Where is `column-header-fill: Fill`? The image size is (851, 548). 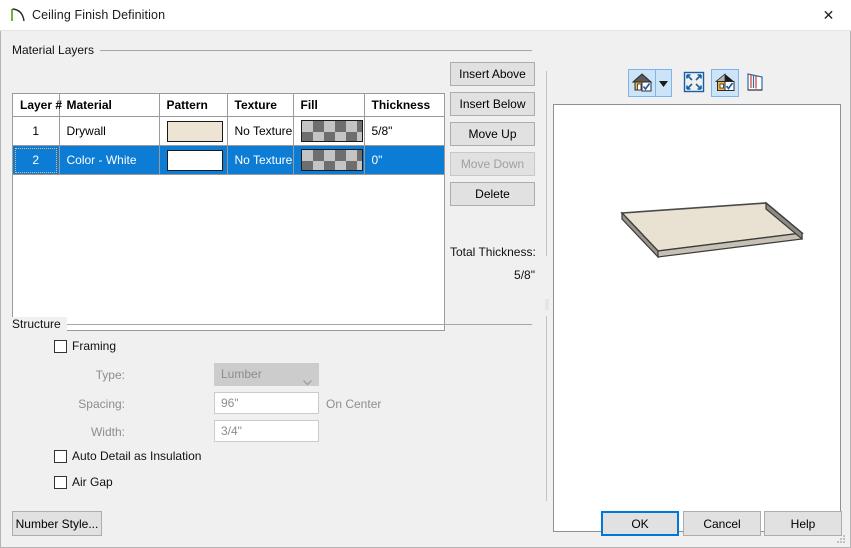
column-header-fill: Fill is located at coordinates (329, 105).